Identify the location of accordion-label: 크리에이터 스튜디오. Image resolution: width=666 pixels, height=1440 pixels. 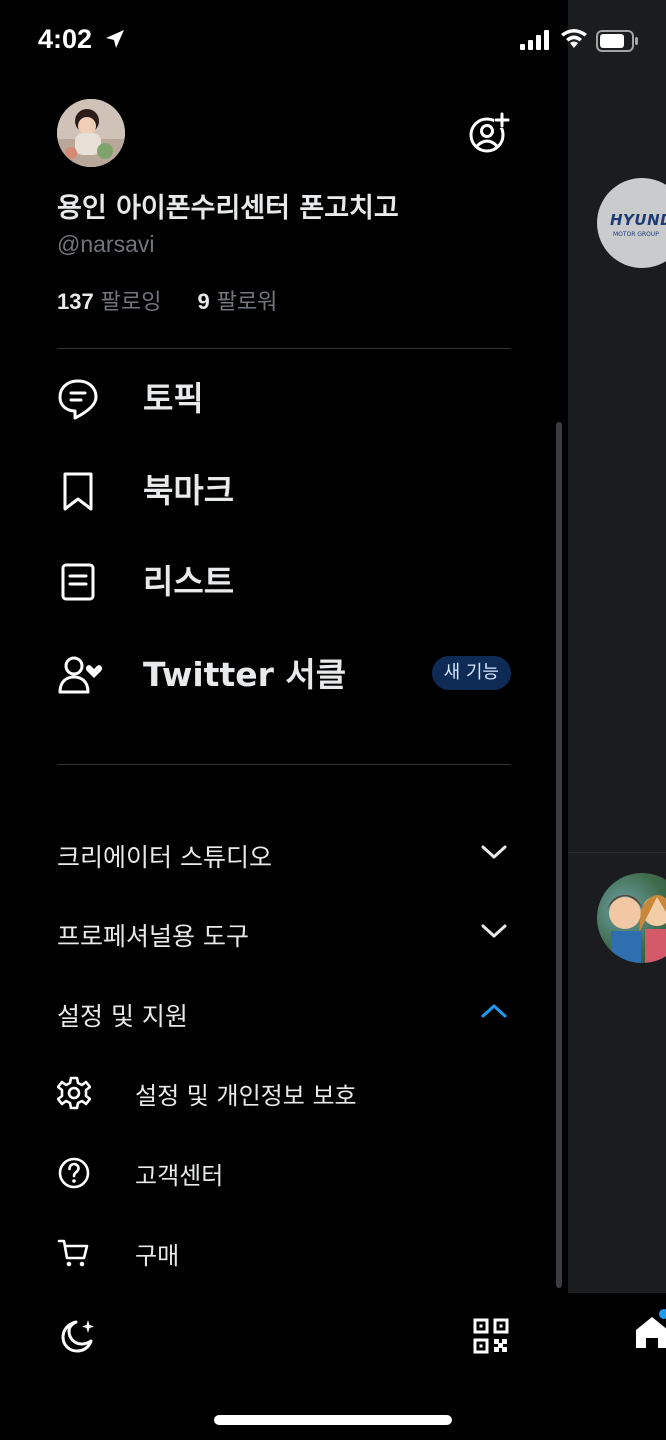
(164, 857).